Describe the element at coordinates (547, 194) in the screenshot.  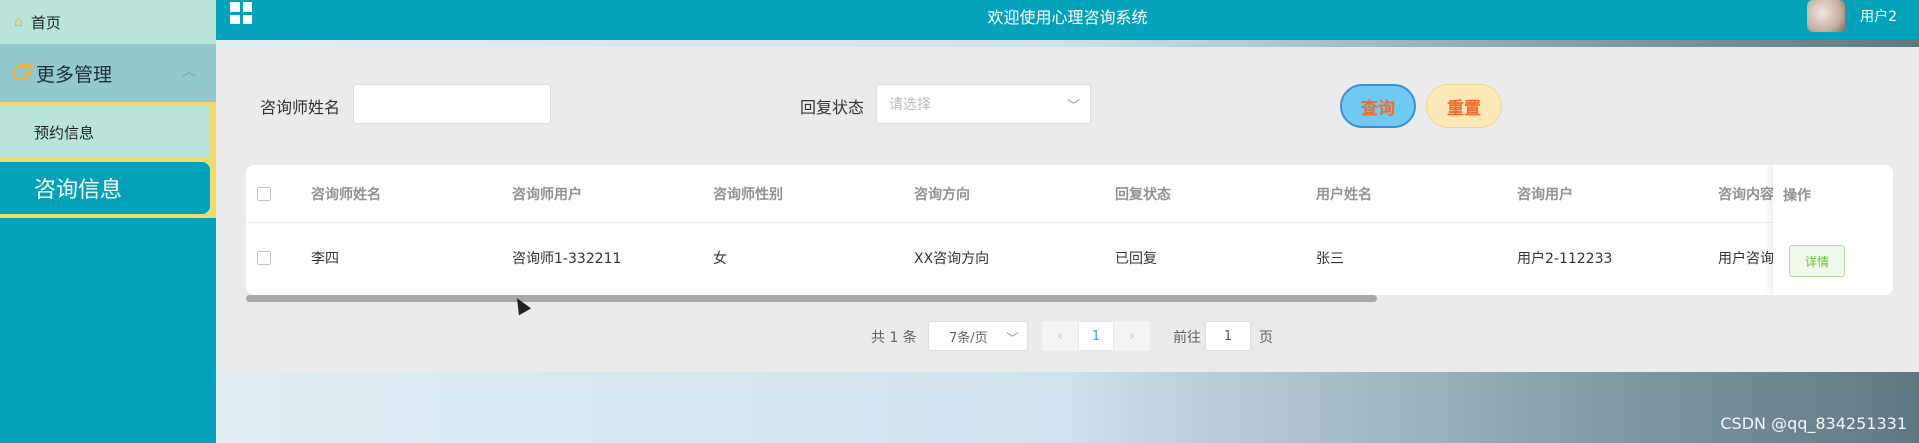
I see `column-header: 咨询师用户` at that location.